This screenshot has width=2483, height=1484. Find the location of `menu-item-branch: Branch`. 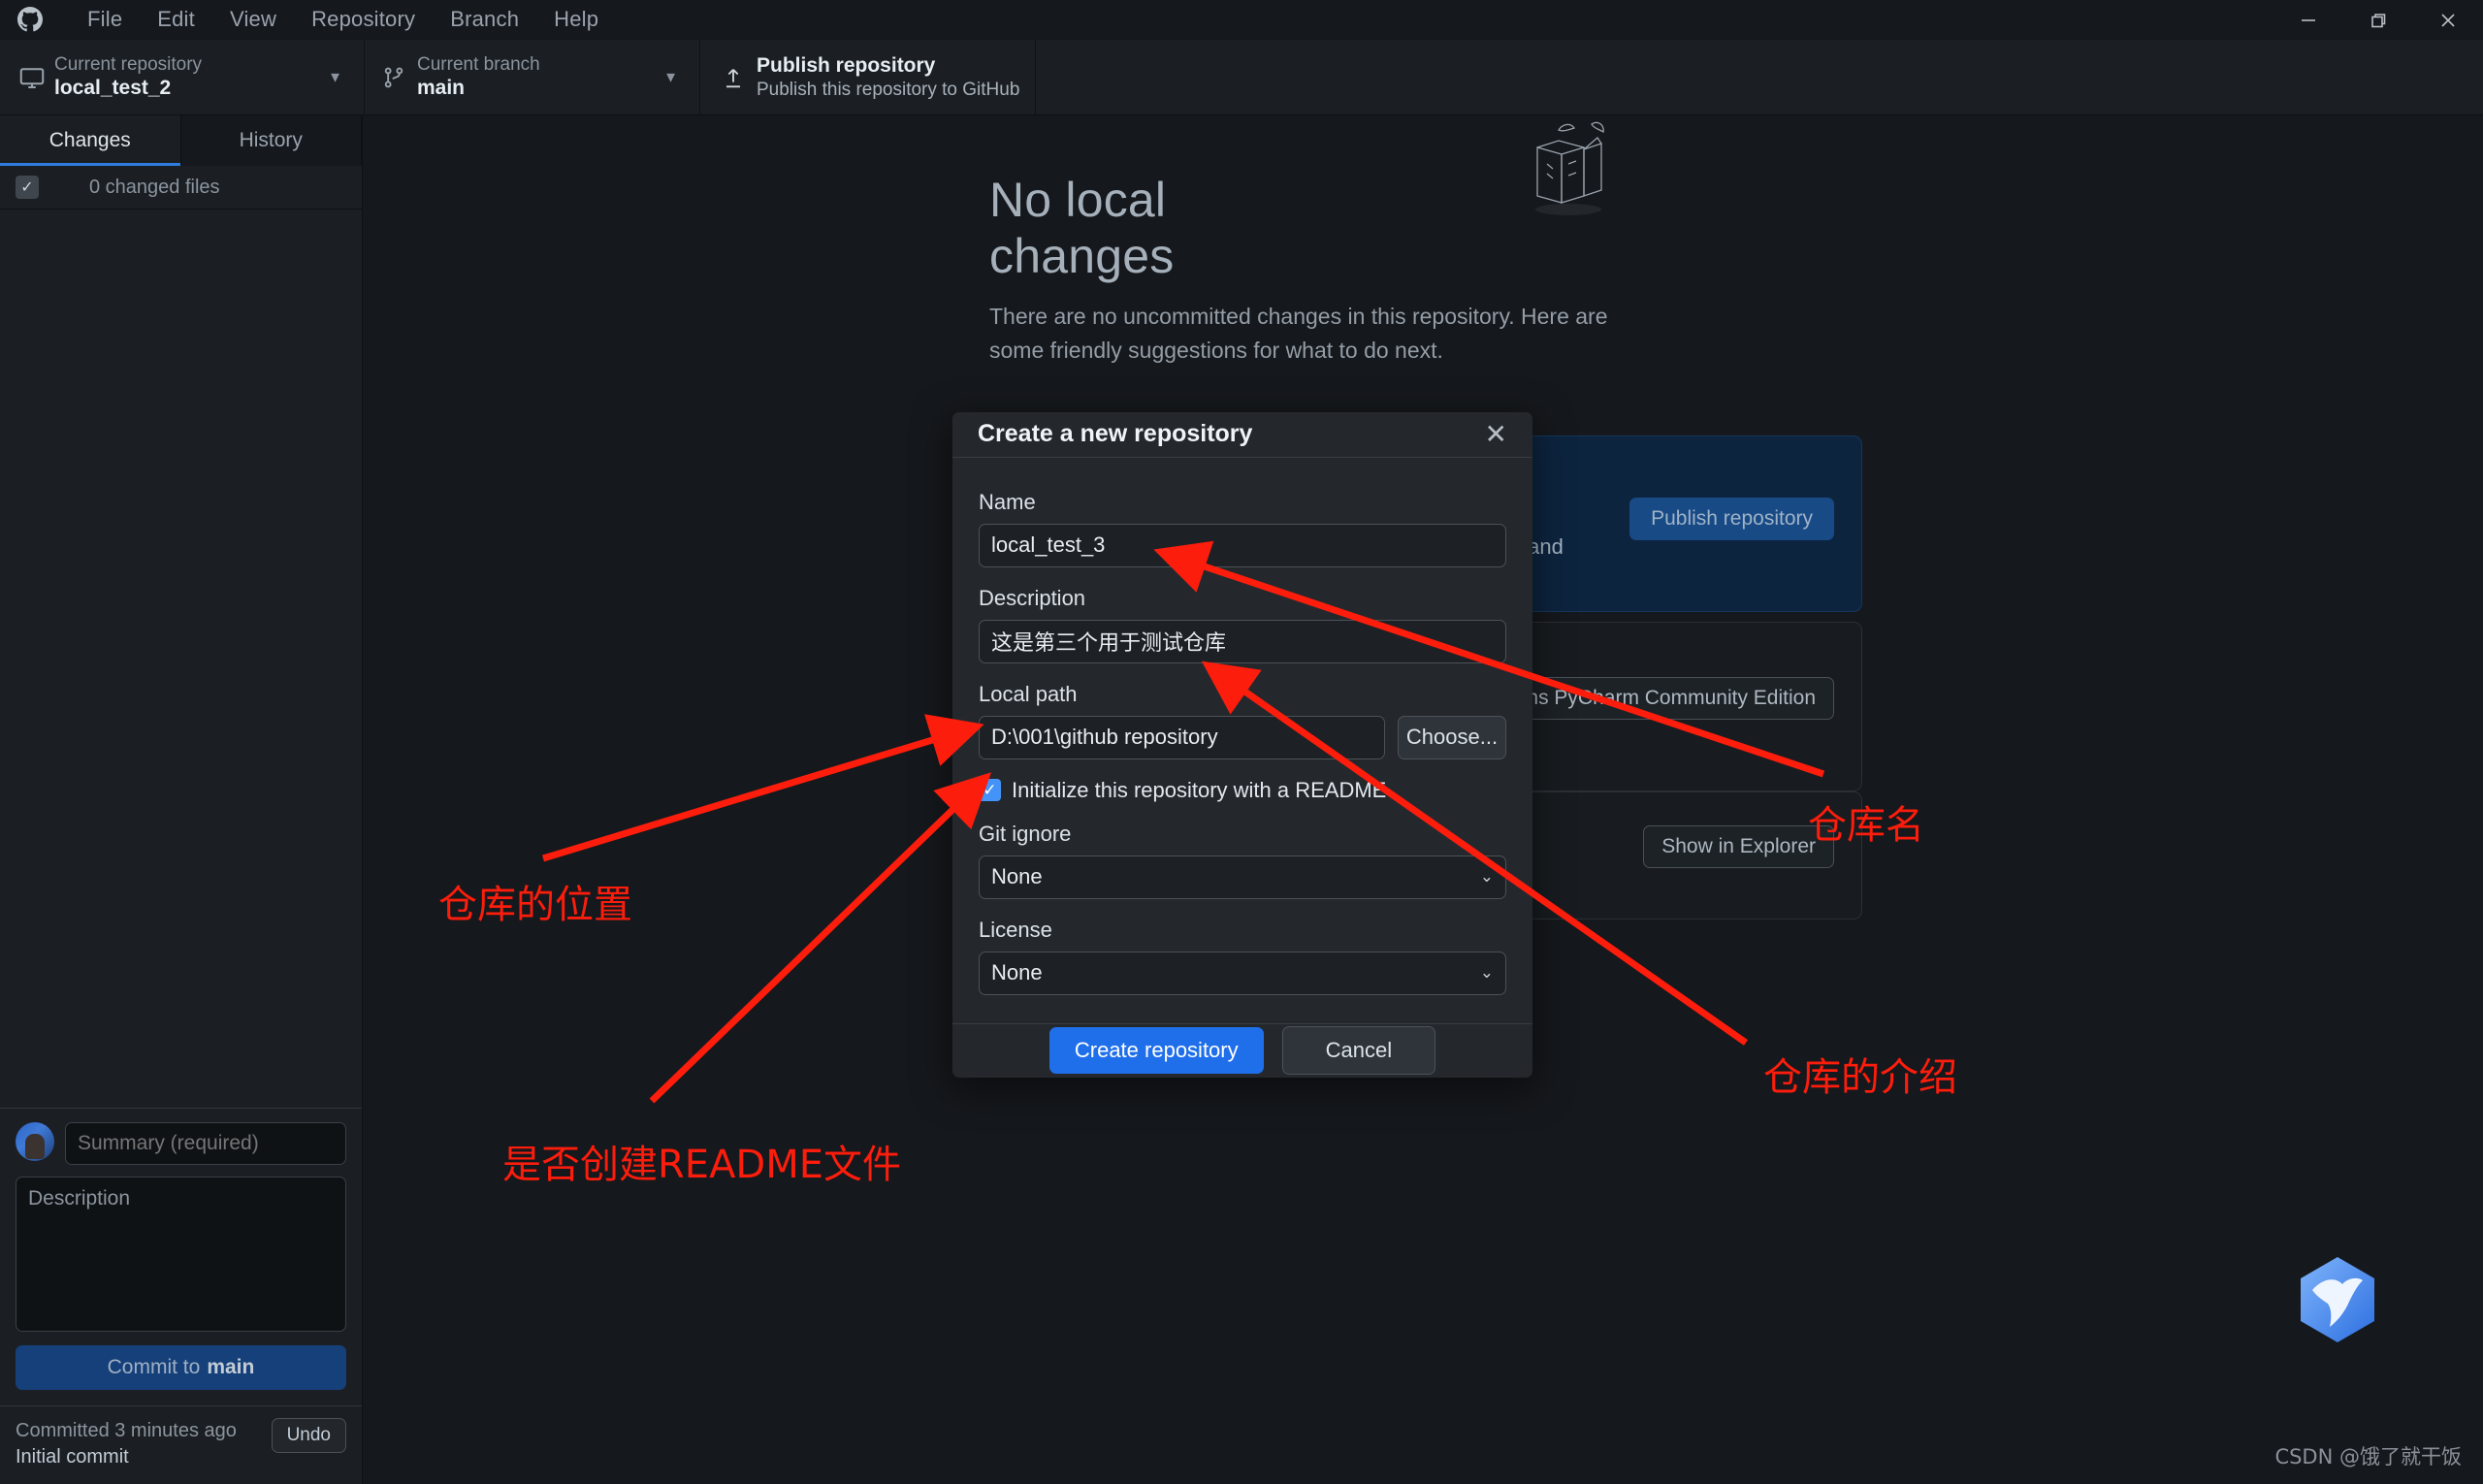

menu-item-branch: Branch is located at coordinates (485, 20).